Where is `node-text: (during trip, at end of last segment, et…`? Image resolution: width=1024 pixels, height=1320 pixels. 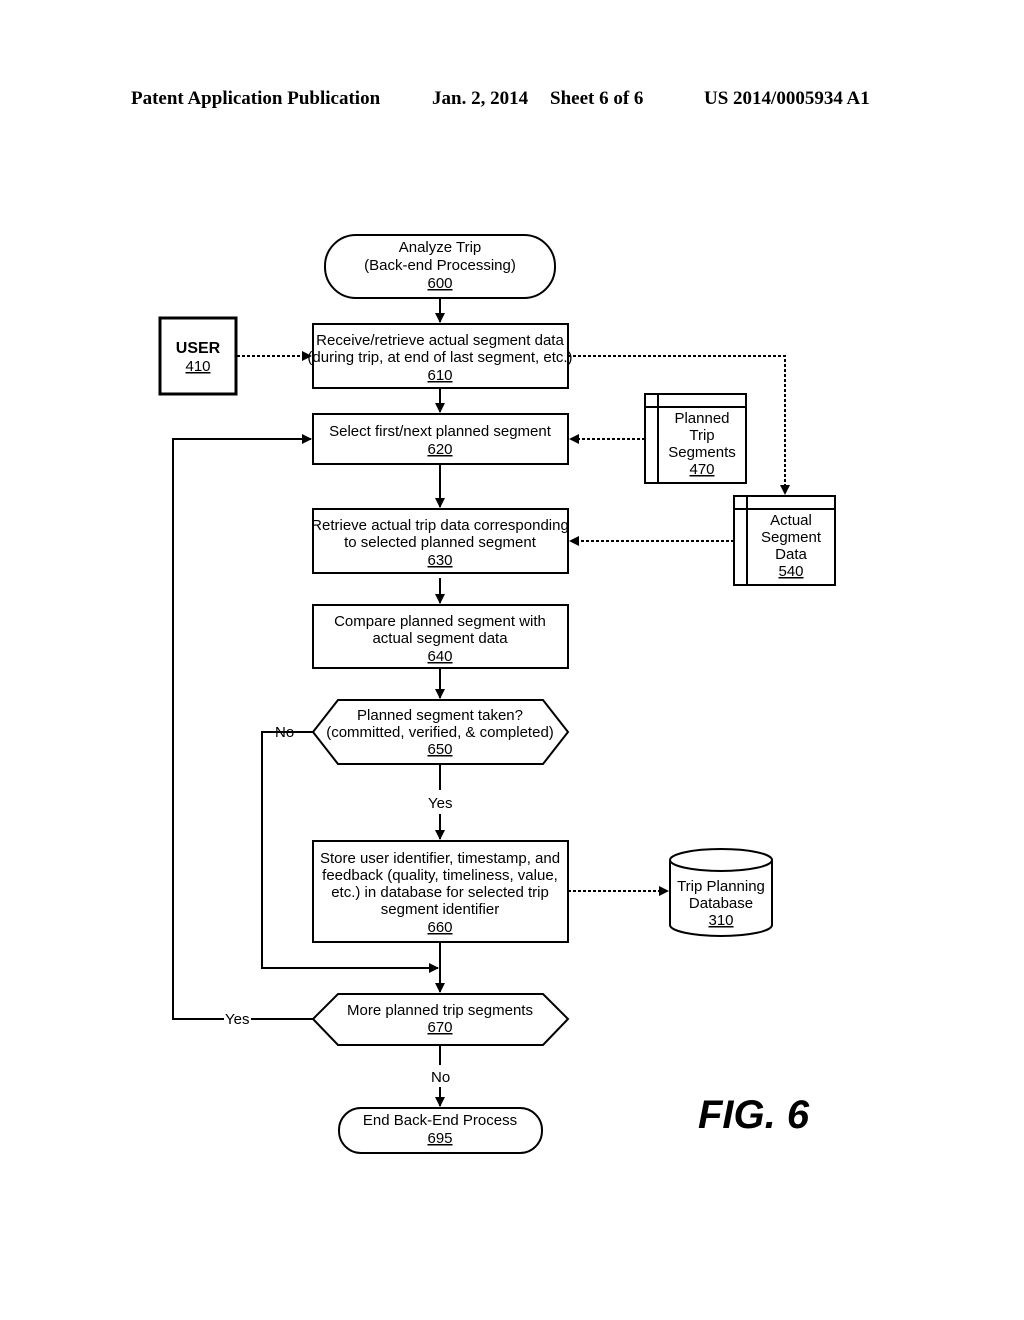 node-text: (during trip, at end of last segment, et… is located at coordinates (439, 357).